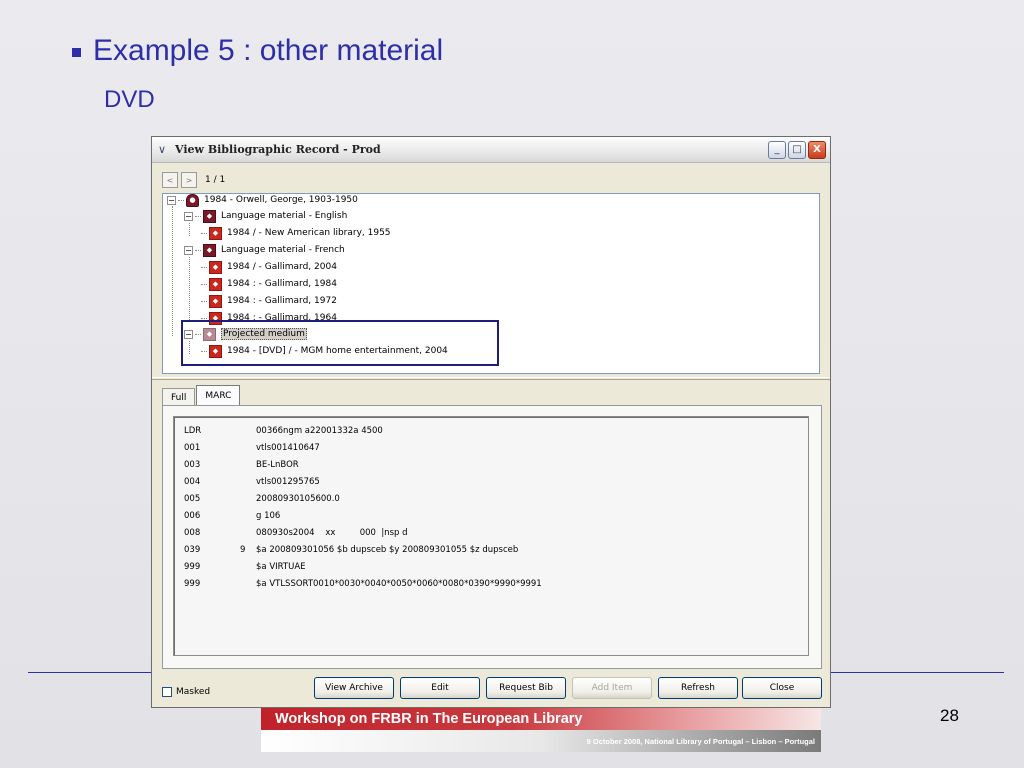  What do you see at coordinates (817, 150) in the screenshot?
I see `close-window-button: X` at bounding box center [817, 150].